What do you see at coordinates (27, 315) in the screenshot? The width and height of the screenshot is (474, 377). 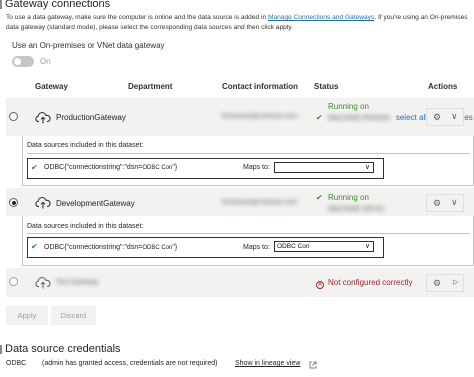 I see `apply-button: Apply` at bounding box center [27, 315].